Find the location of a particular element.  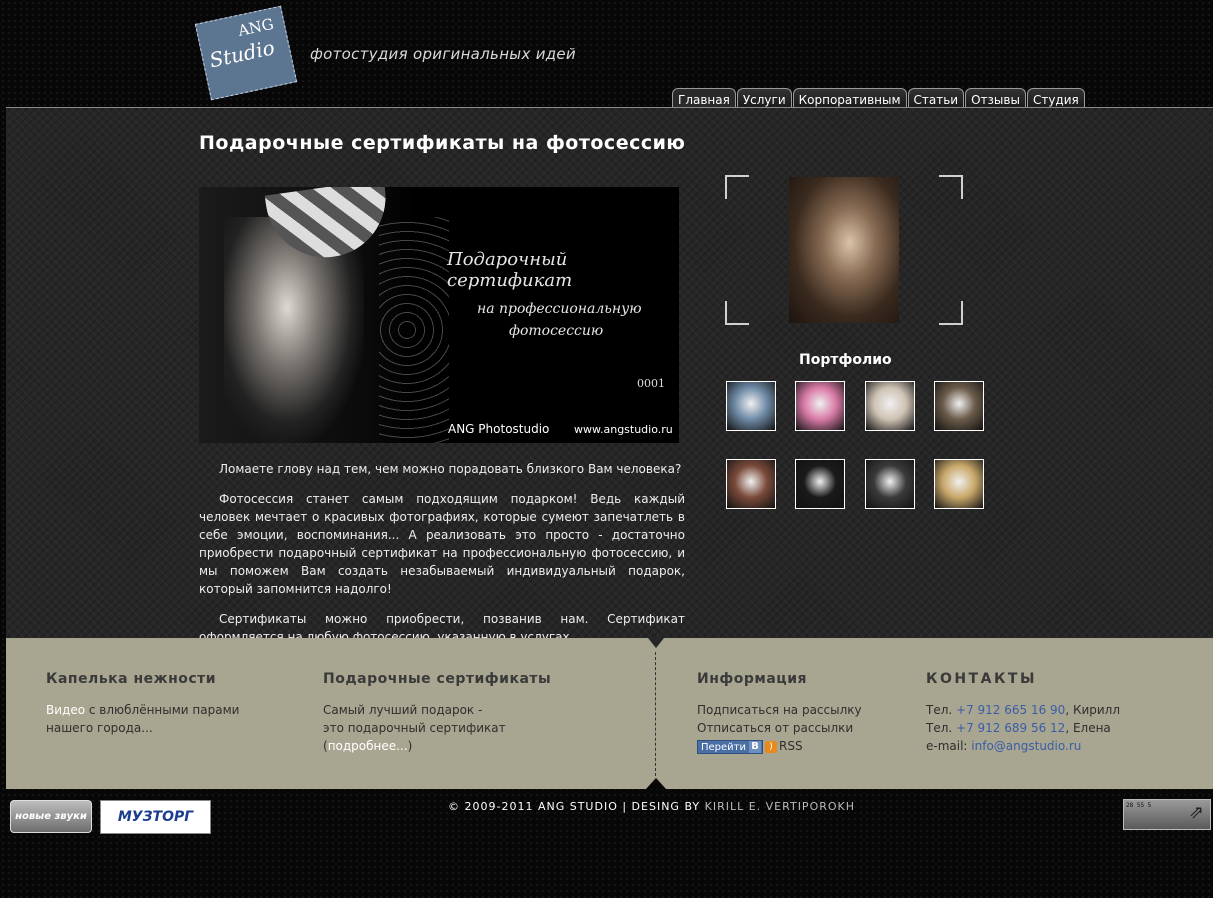

subscribe-link: Подписаться на рассылку is located at coordinates (779, 710).